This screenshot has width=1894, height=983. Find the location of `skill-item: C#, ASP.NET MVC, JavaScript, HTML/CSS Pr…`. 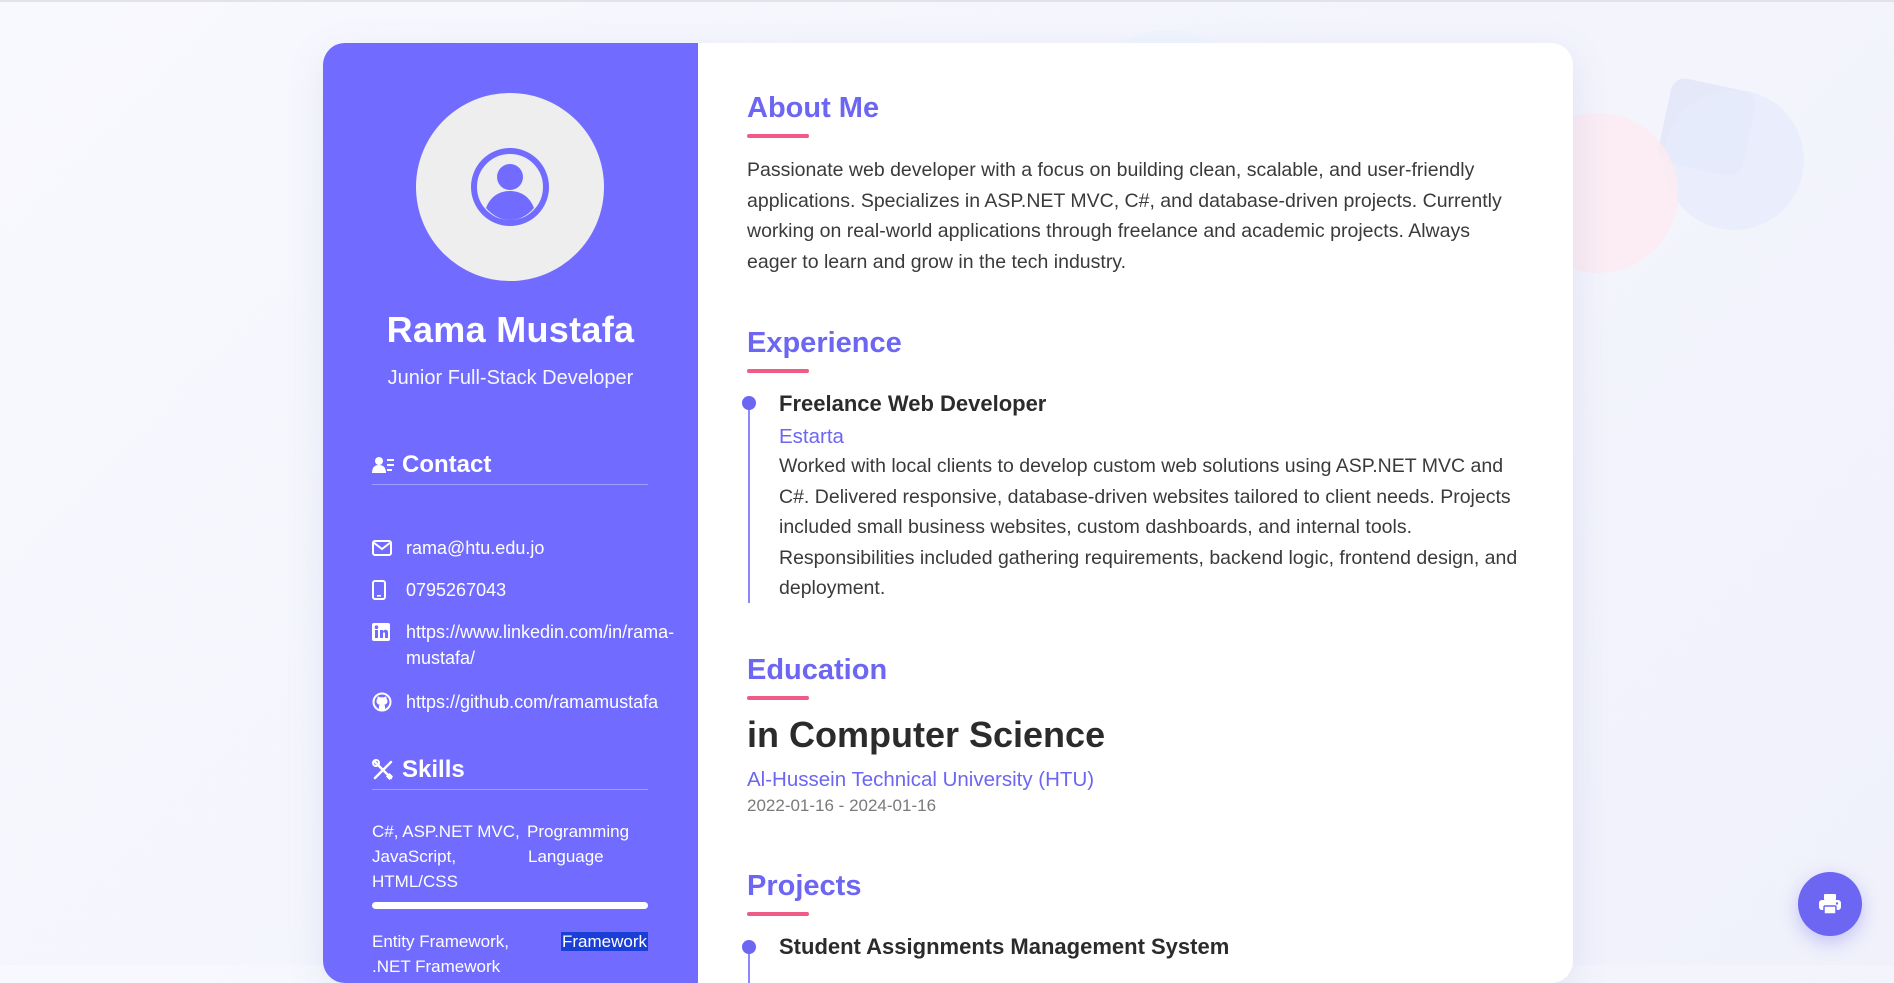

skill-item: C#, ASP.NET MVC, JavaScript, HTML/CSS Pr… is located at coordinates (510, 856).